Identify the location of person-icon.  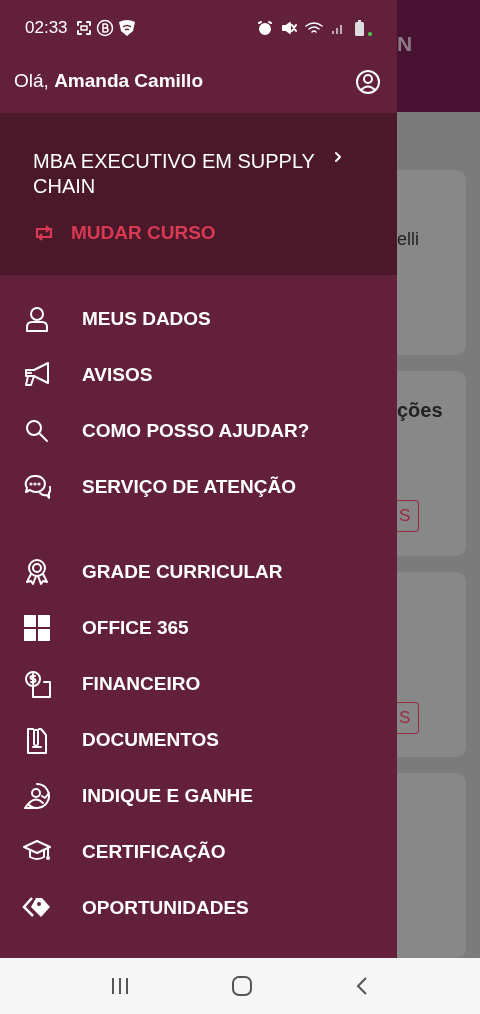
(37, 319).